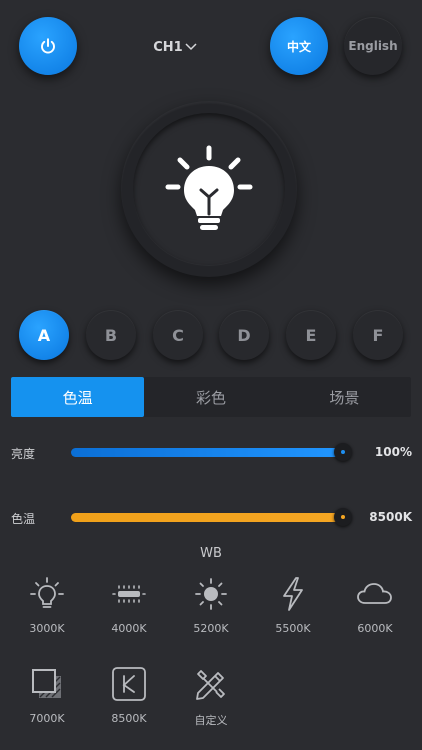 The image size is (422, 750). I want to click on wb-label: 自定义, so click(211, 720).